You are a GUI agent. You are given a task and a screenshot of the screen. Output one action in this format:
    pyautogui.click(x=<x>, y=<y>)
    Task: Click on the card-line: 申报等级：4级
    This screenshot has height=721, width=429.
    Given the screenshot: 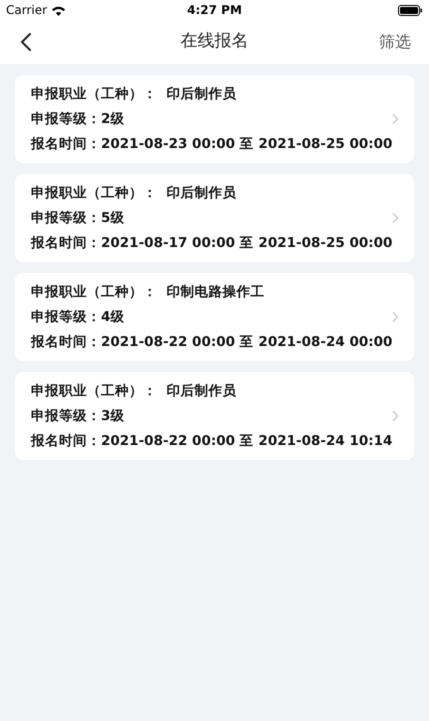 What is the action you would take?
    pyautogui.click(x=78, y=317)
    